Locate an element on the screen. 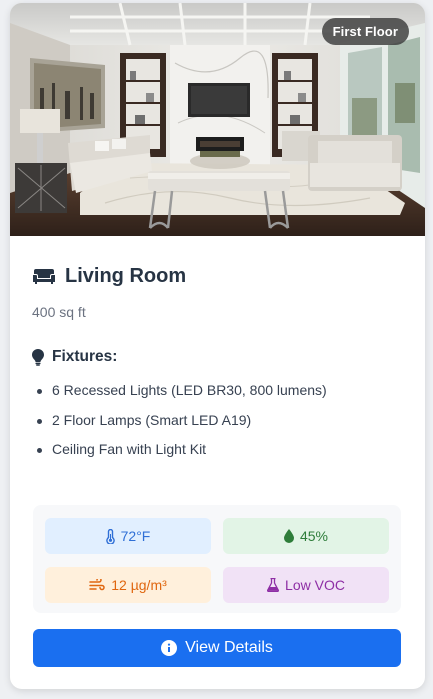 This screenshot has width=433, height=699. info-circle-icon is located at coordinates (169, 648).